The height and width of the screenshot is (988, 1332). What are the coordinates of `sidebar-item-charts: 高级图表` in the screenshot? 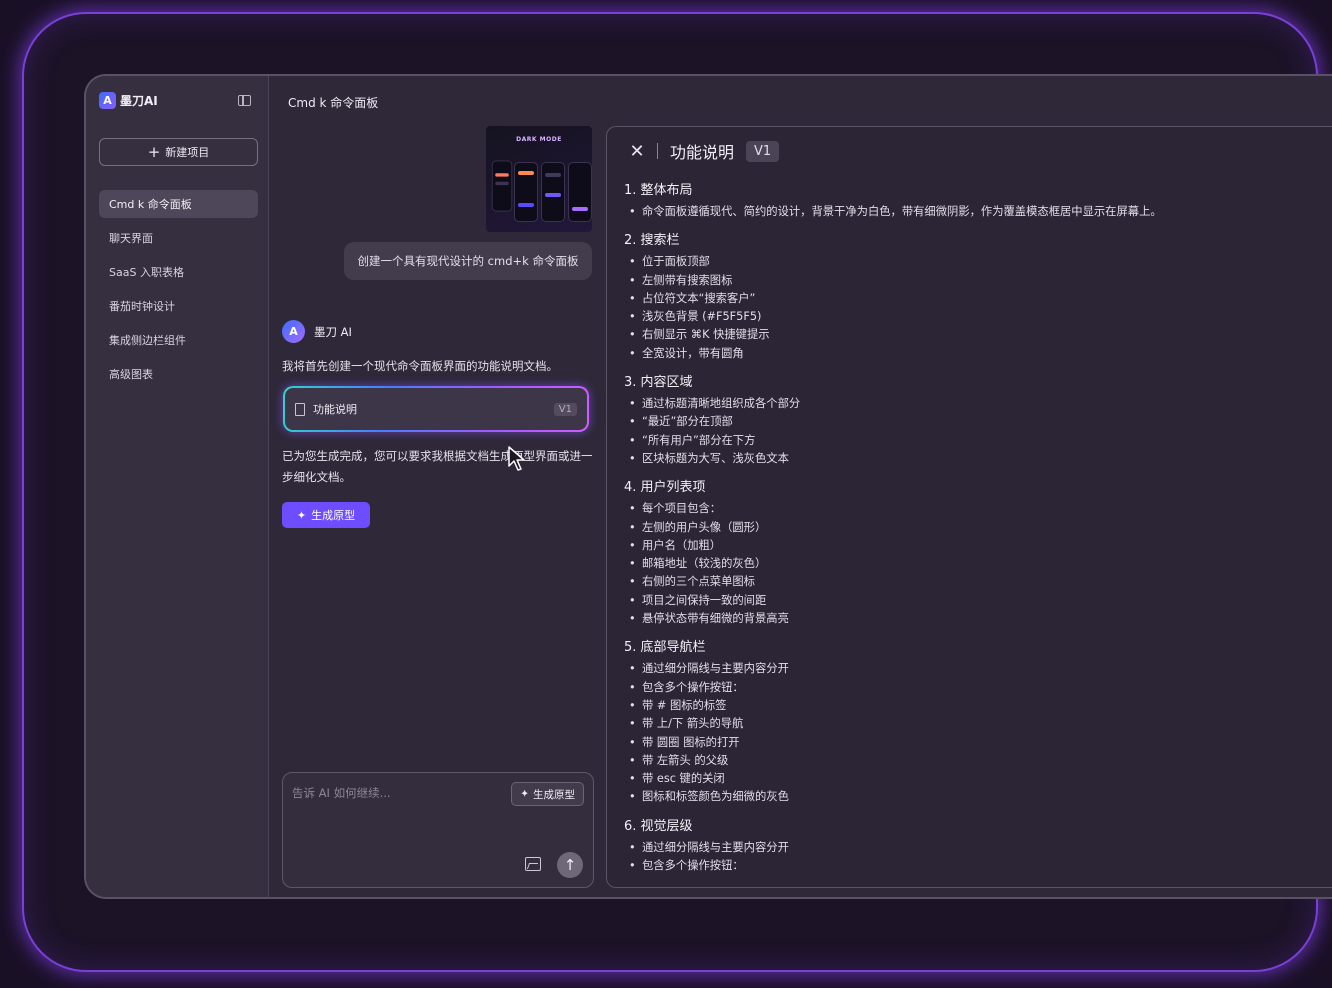 It's located at (178, 374).